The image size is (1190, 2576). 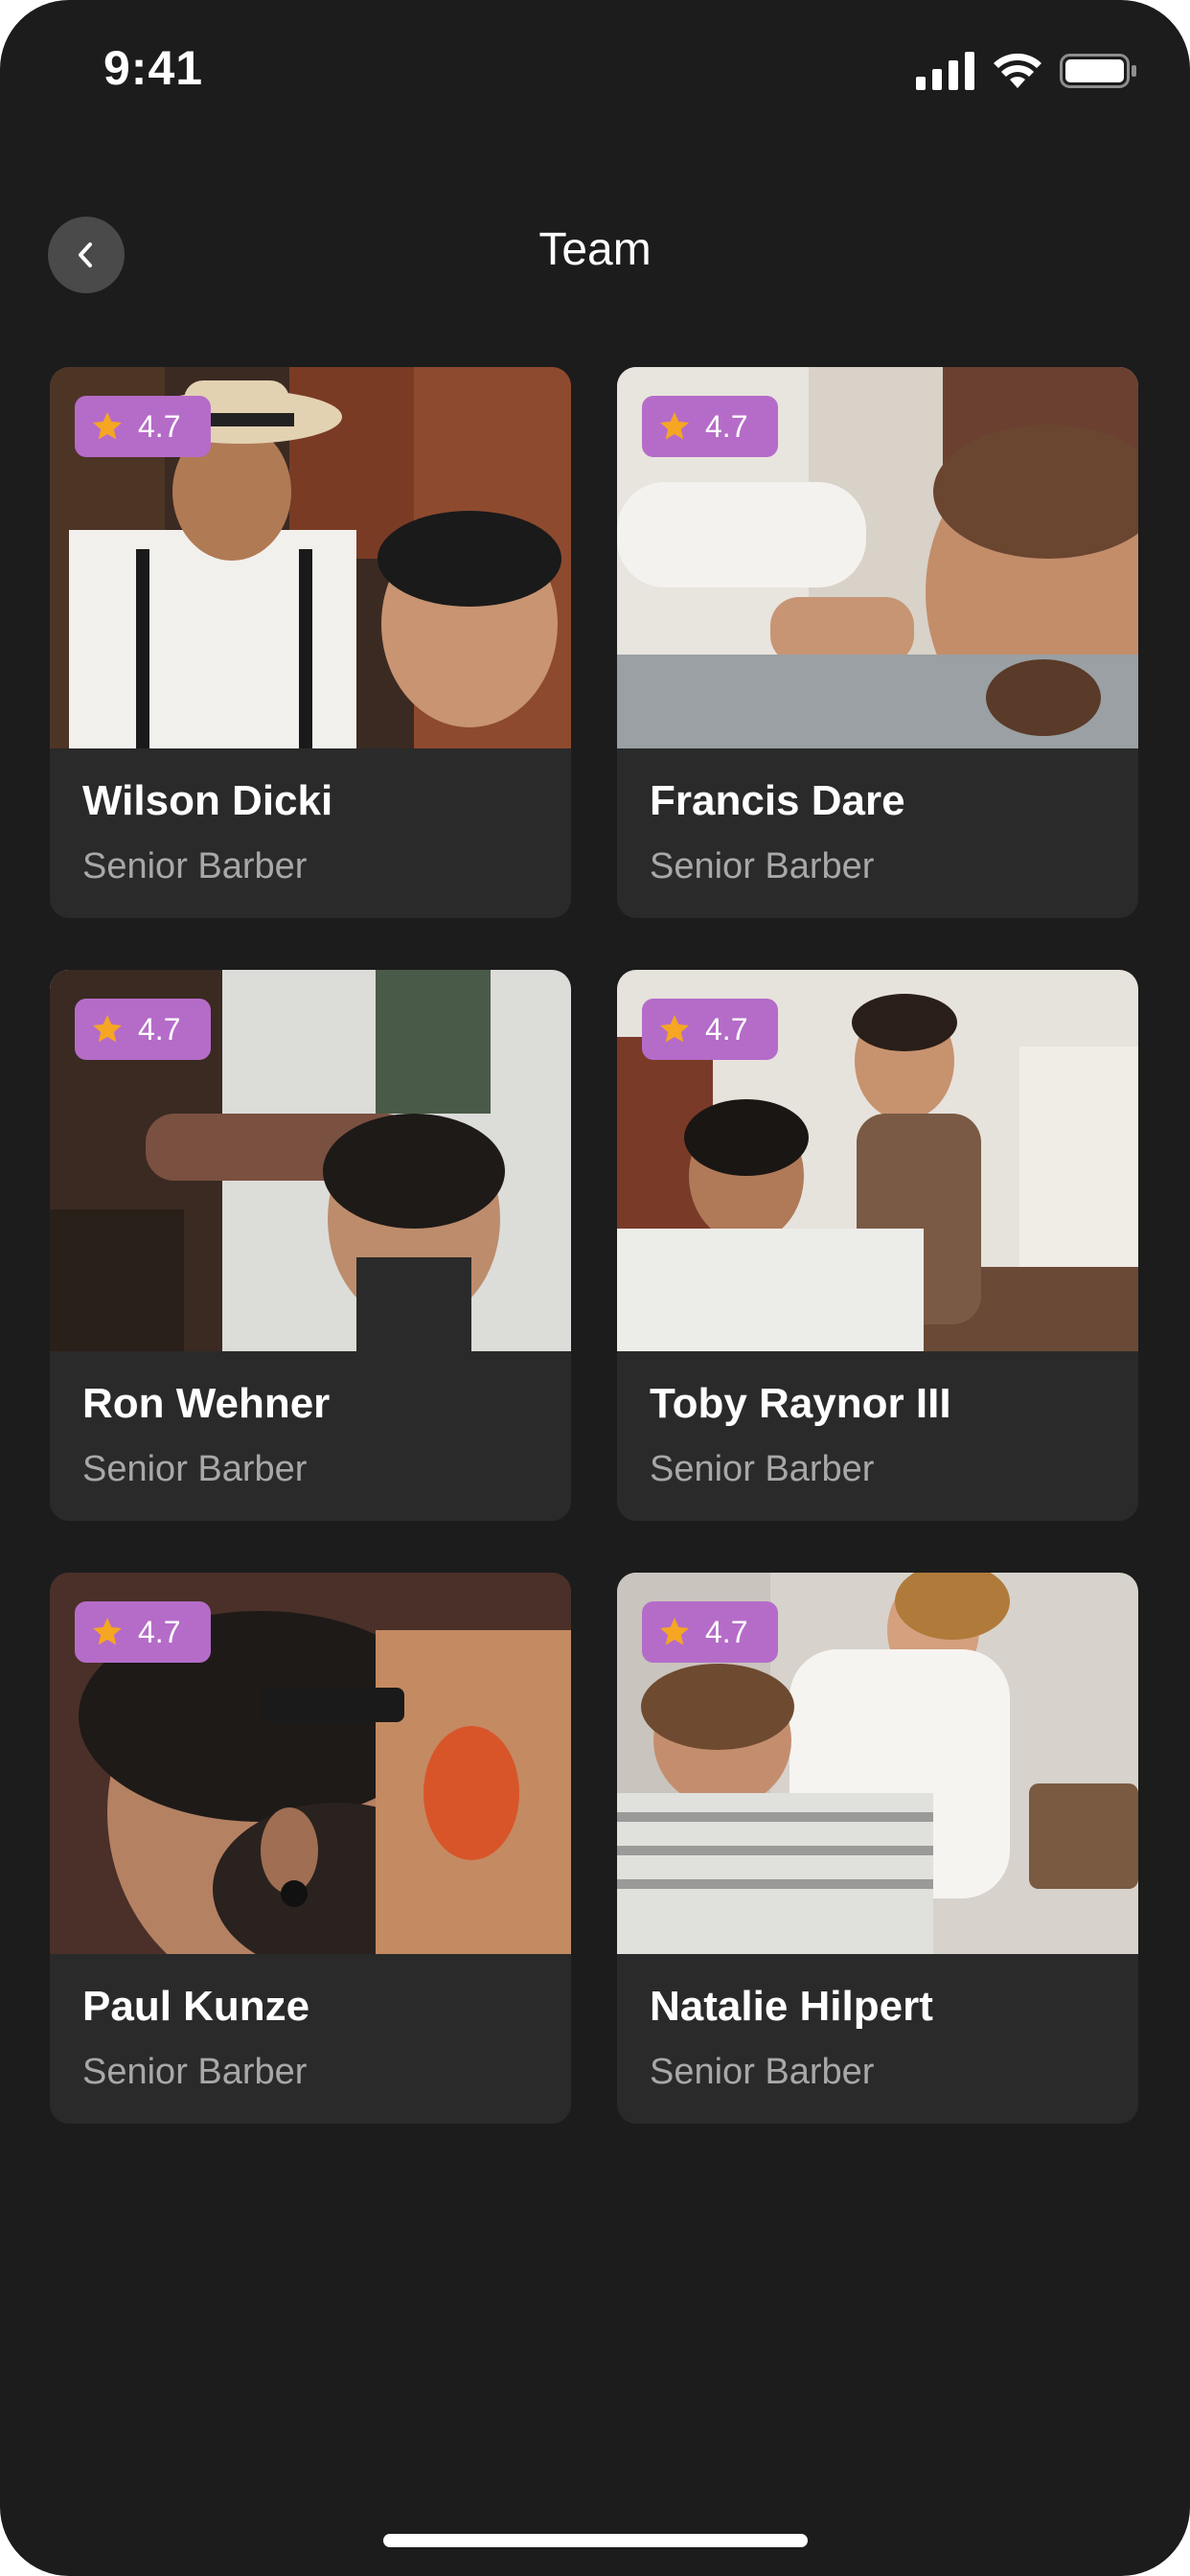 I want to click on status-bar: 9:41, so click(x=595, y=72).